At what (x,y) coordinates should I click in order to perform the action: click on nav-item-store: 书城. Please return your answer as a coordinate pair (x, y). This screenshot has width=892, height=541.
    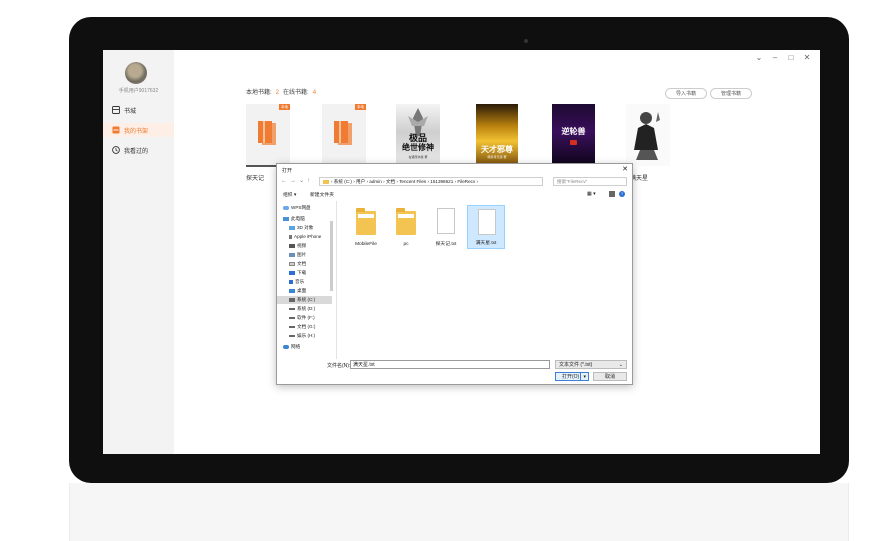
    Looking at the image, I should click on (138, 110).